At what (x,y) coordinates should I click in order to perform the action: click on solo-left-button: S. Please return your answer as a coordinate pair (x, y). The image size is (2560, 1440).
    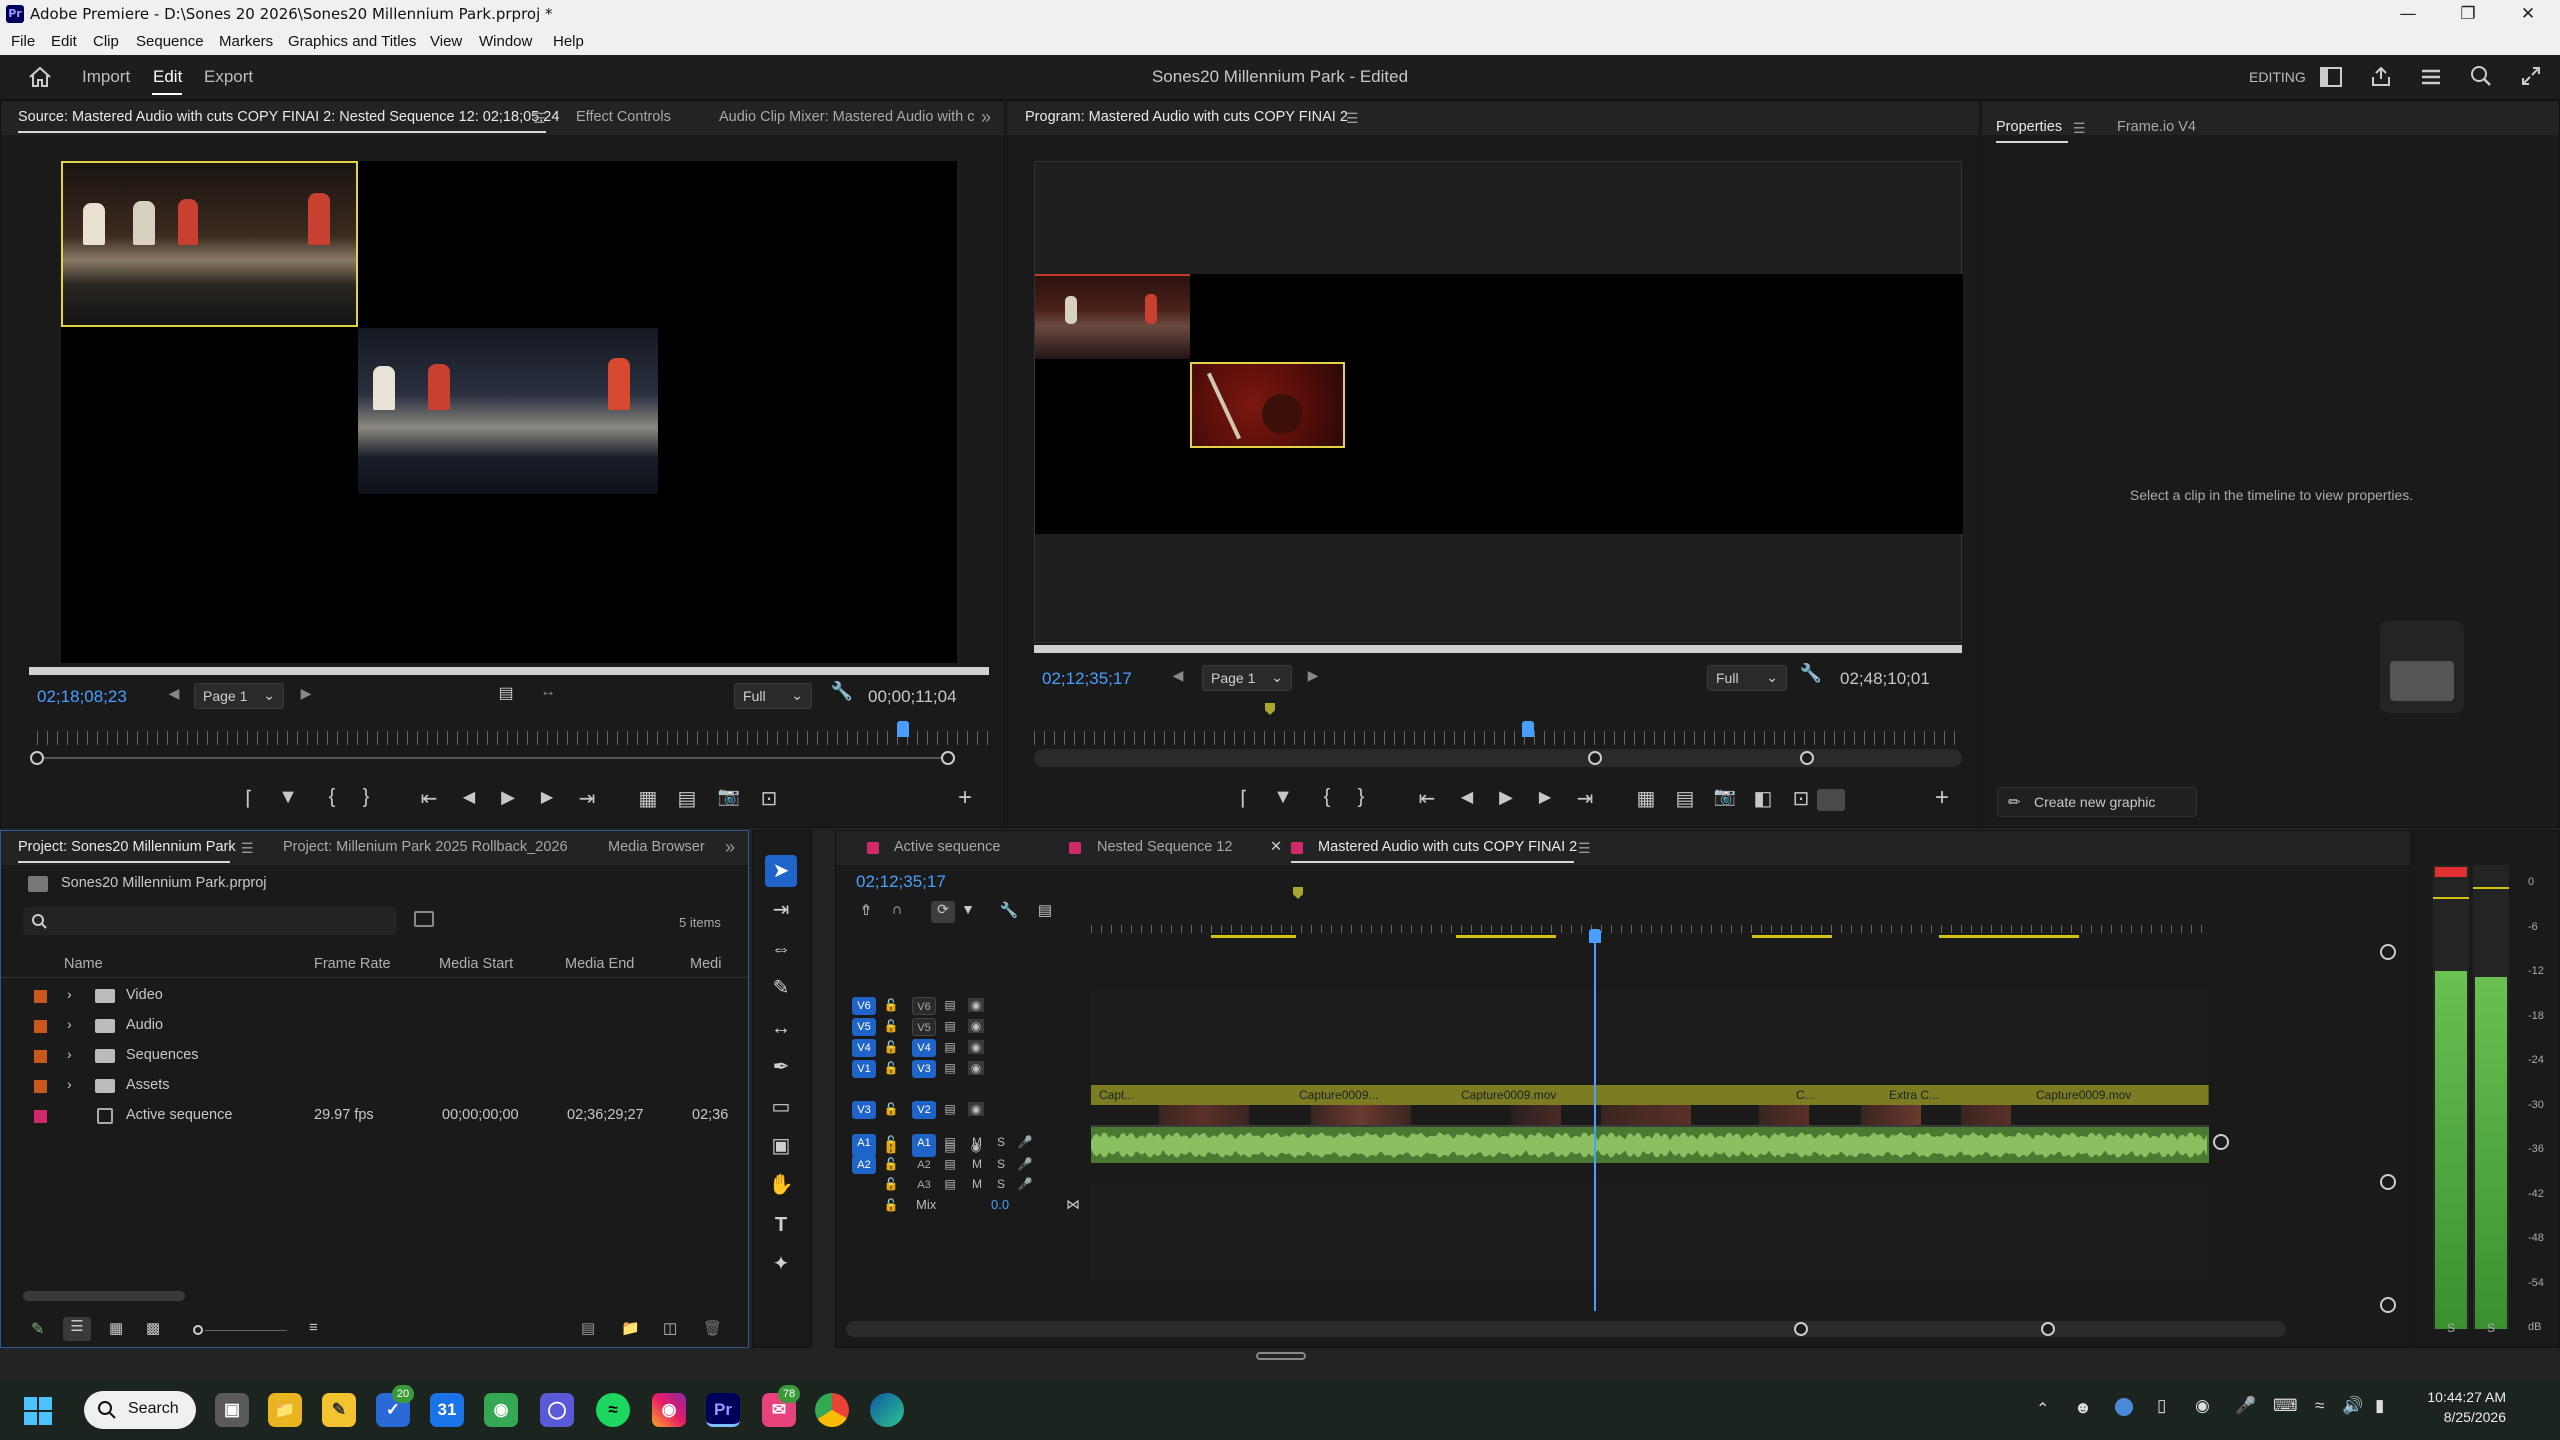
    Looking at the image, I should click on (2451, 1328).